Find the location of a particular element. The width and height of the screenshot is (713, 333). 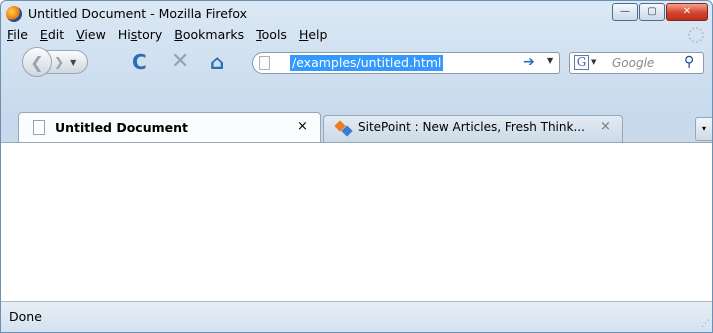

throbber-icon is located at coordinates (696, 35).